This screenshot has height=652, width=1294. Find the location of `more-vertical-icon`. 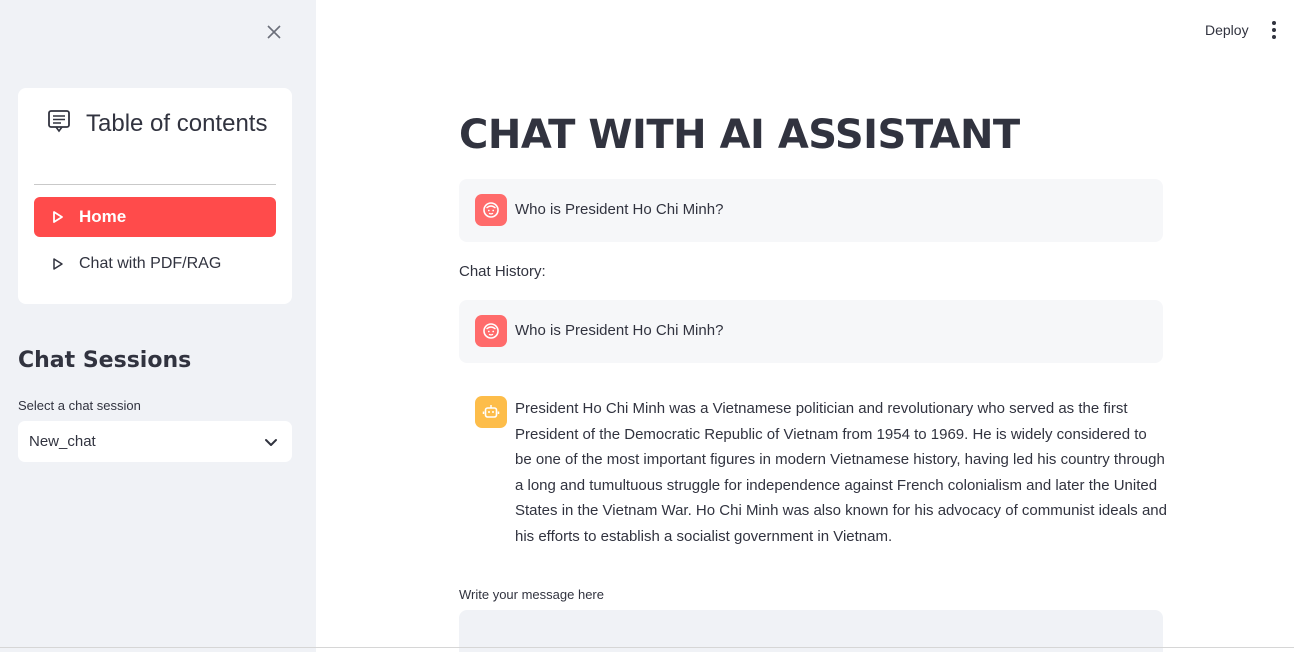

more-vertical-icon is located at coordinates (1274, 23).